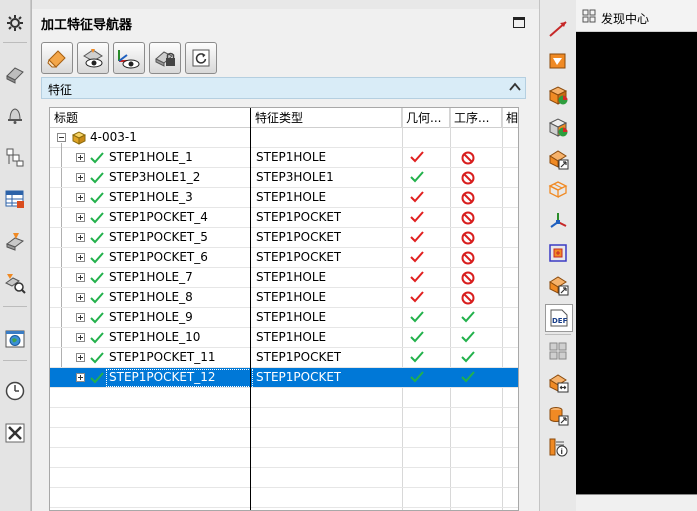 This screenshot has width=697, height=511. I want to click on table-row: STEP3HOLE1_2 STEP3HOLE1, so click(284, 178).